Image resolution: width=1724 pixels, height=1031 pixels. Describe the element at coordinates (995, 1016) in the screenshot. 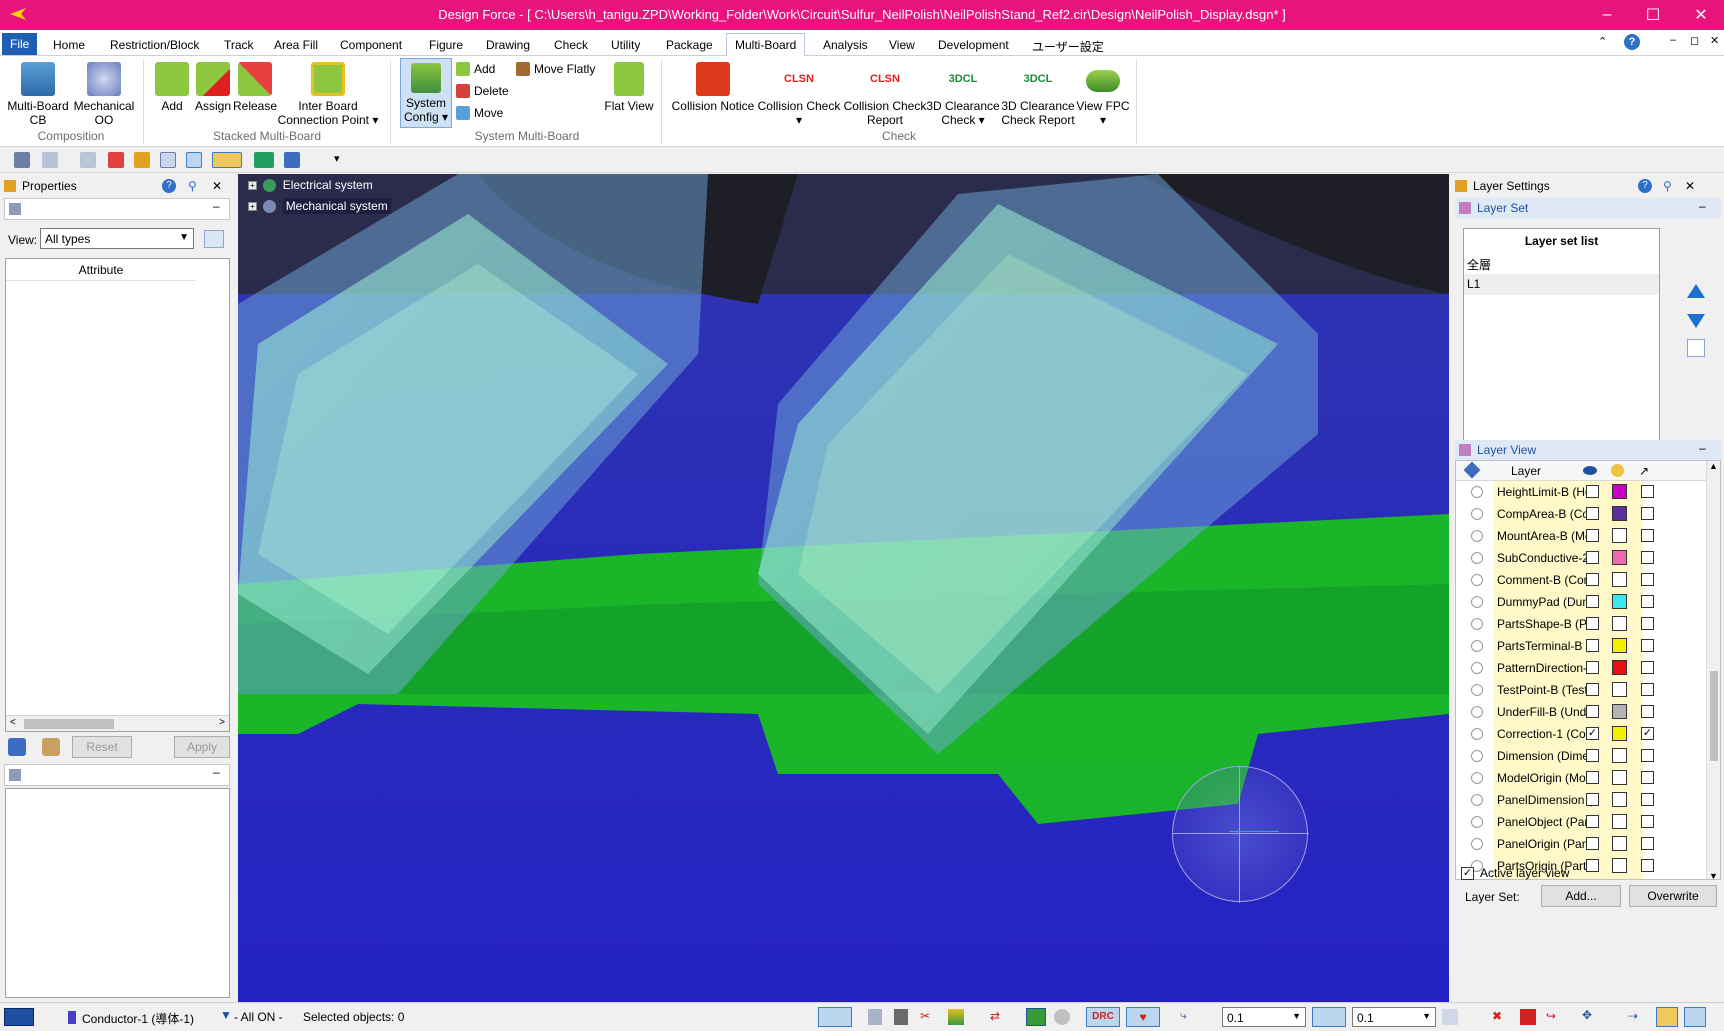

I see `route-icon: ⇄` at that location.